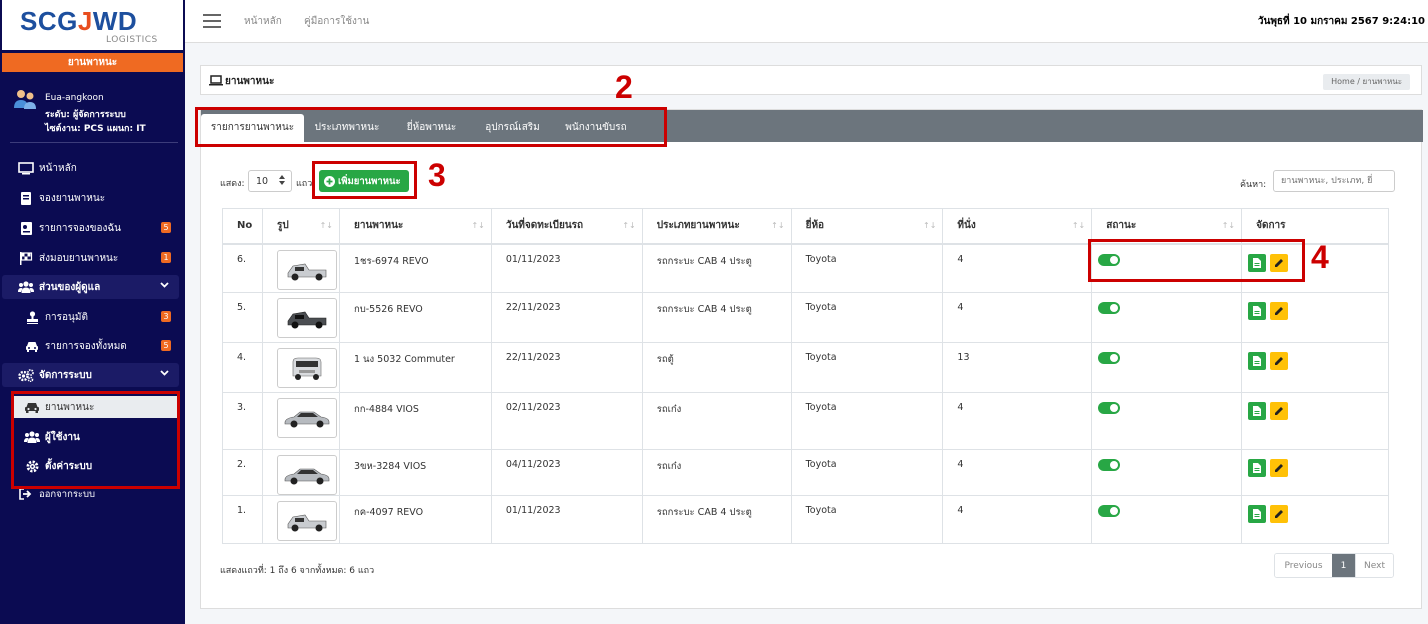  I want to click on pagination-next: Next, so click(1374, 565).